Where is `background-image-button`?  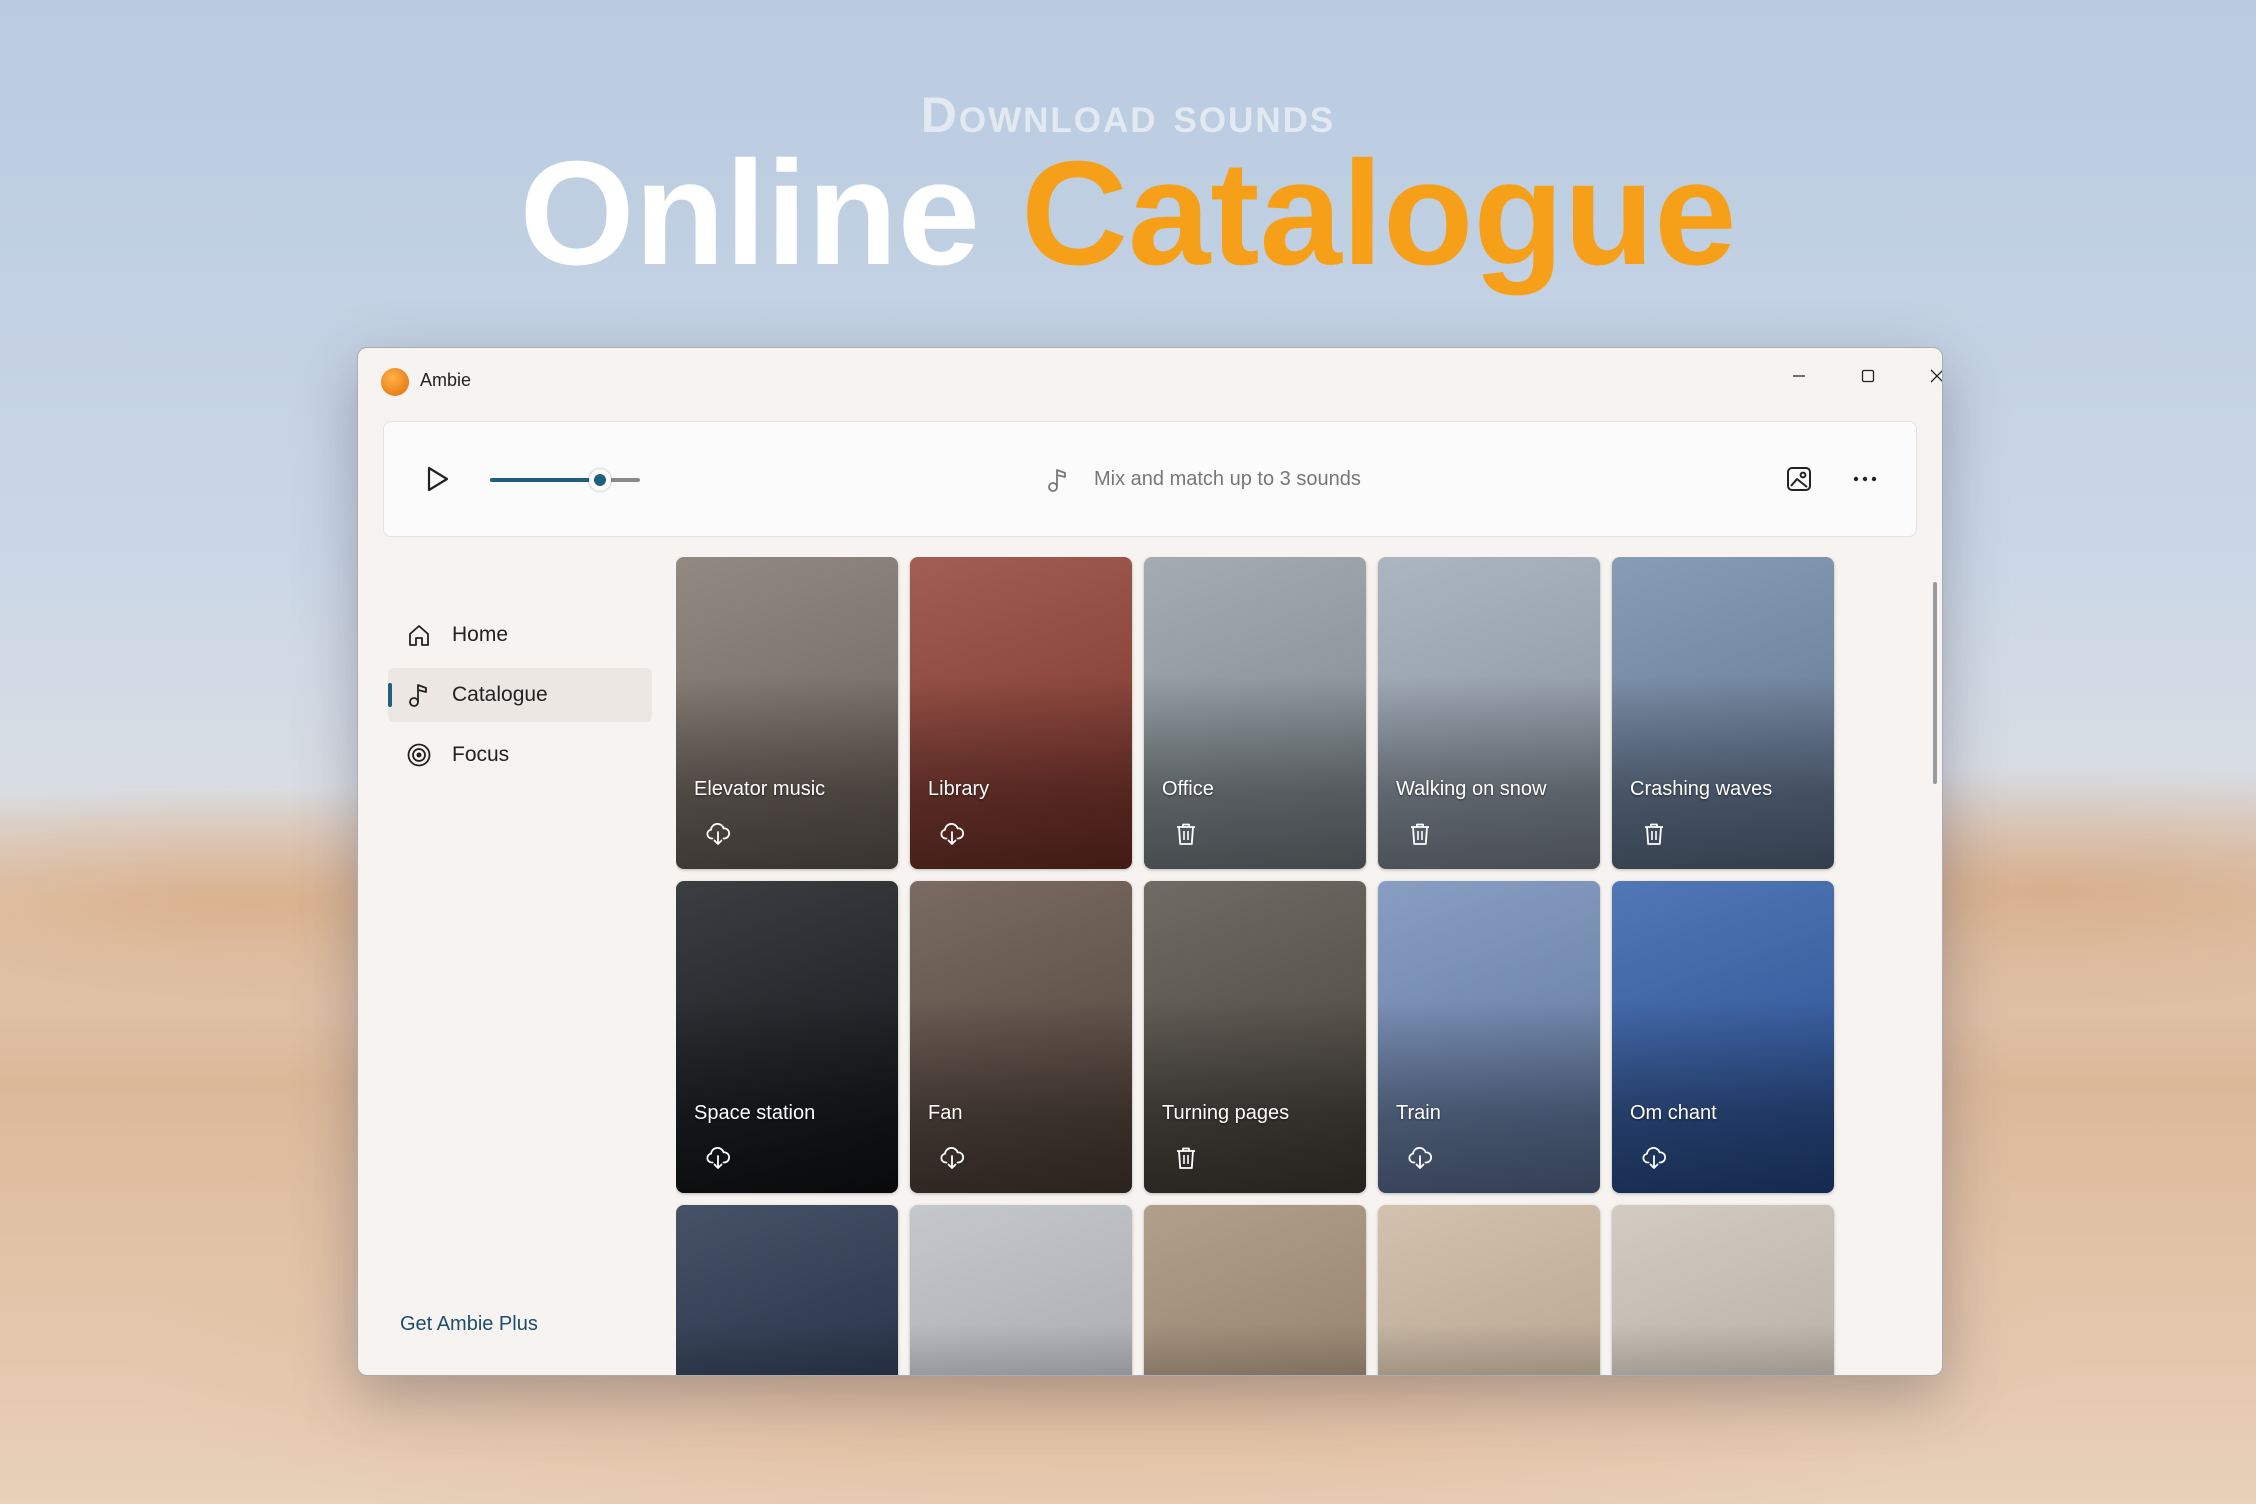
background-image-button is located at coordinates (1799, 479).